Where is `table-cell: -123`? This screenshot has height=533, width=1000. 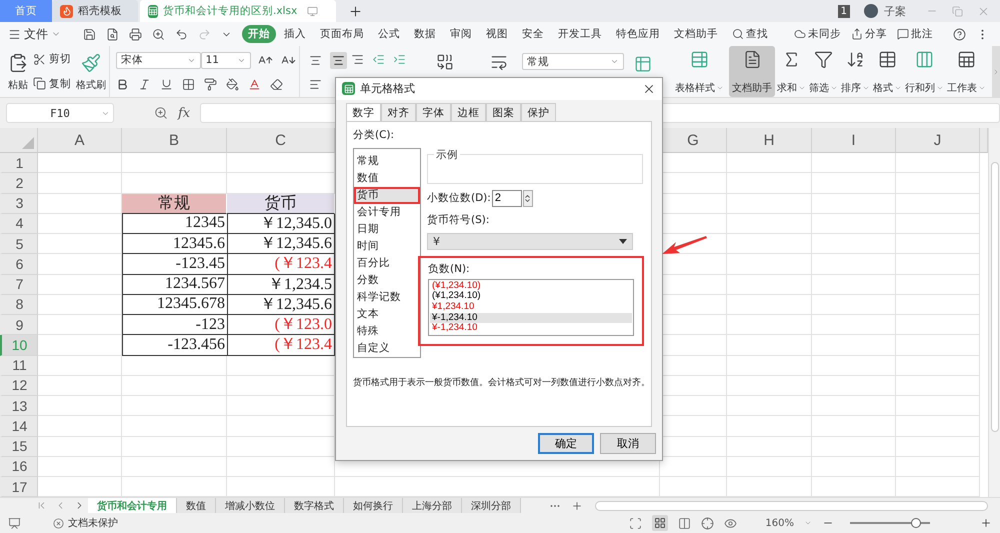
table-cell: -123 is located at coordinates (174, 325).